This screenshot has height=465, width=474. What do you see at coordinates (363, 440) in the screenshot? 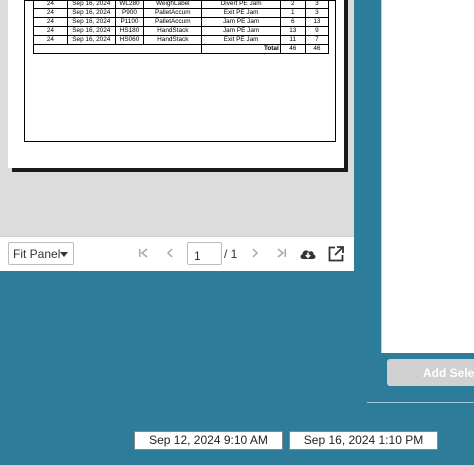
I see `end-date-field: Sep 16, 2024 1:10 PM` at bounding box center [363, 440].